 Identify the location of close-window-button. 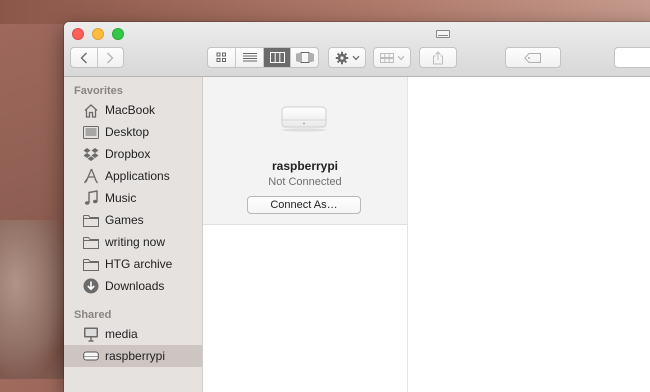
(78, 34).